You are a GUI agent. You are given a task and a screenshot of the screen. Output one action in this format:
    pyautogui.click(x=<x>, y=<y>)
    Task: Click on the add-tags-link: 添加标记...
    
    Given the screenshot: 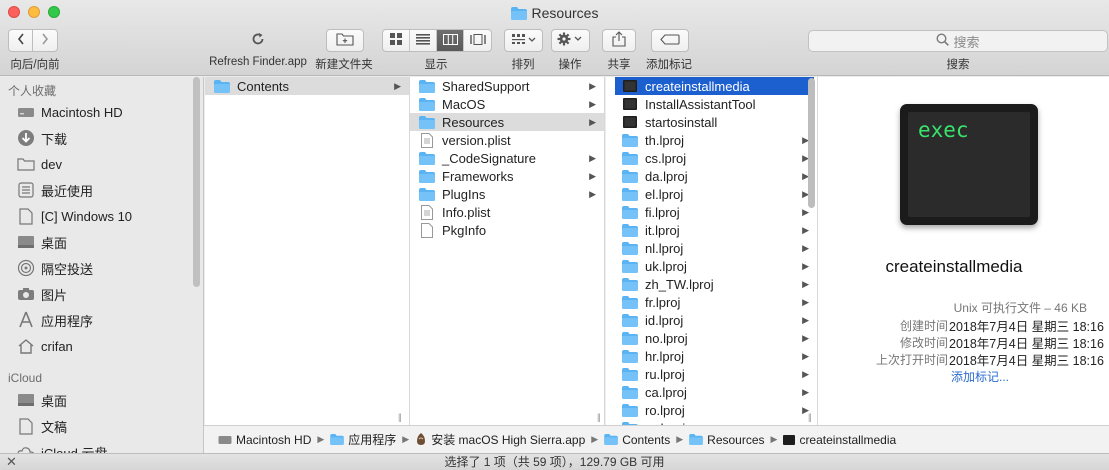 What is the action you would take?
    pyautogui.click(x=980, y=376)
    